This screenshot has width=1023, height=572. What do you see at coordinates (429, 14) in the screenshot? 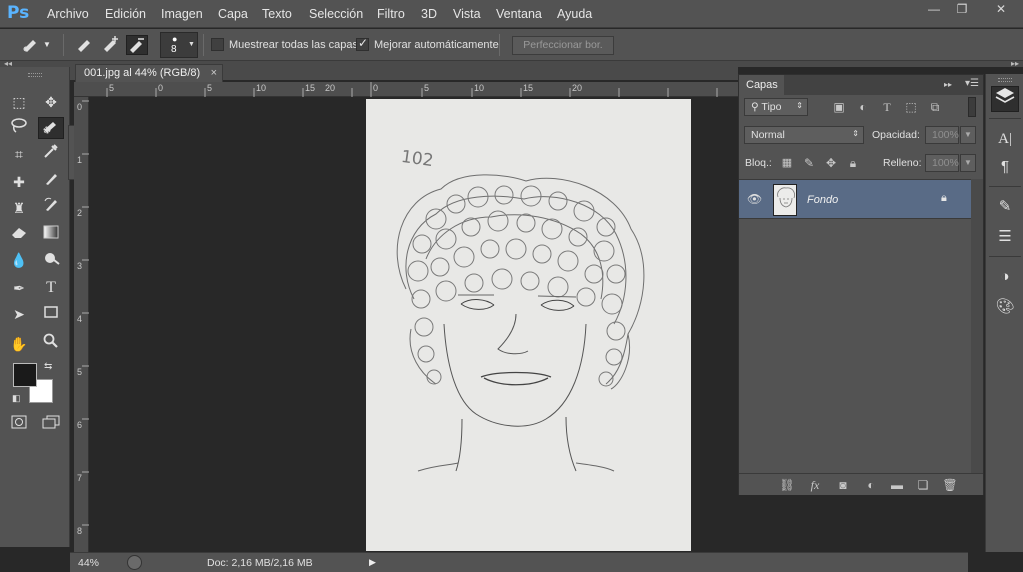
I see `menu-3d: 3D` at bounding box center [429, 14].